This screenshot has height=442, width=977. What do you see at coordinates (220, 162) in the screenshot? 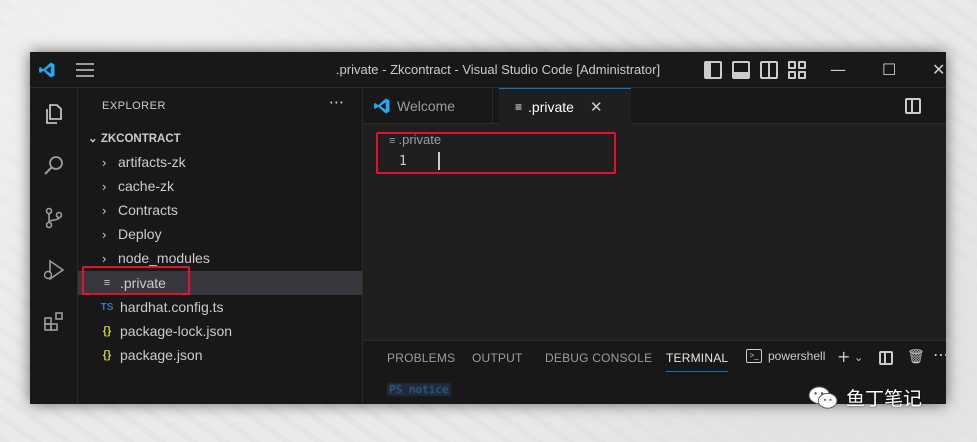
I see `tree-folder-artifacts-zk: › artifacts-zk` at bounding box center [220, 162].